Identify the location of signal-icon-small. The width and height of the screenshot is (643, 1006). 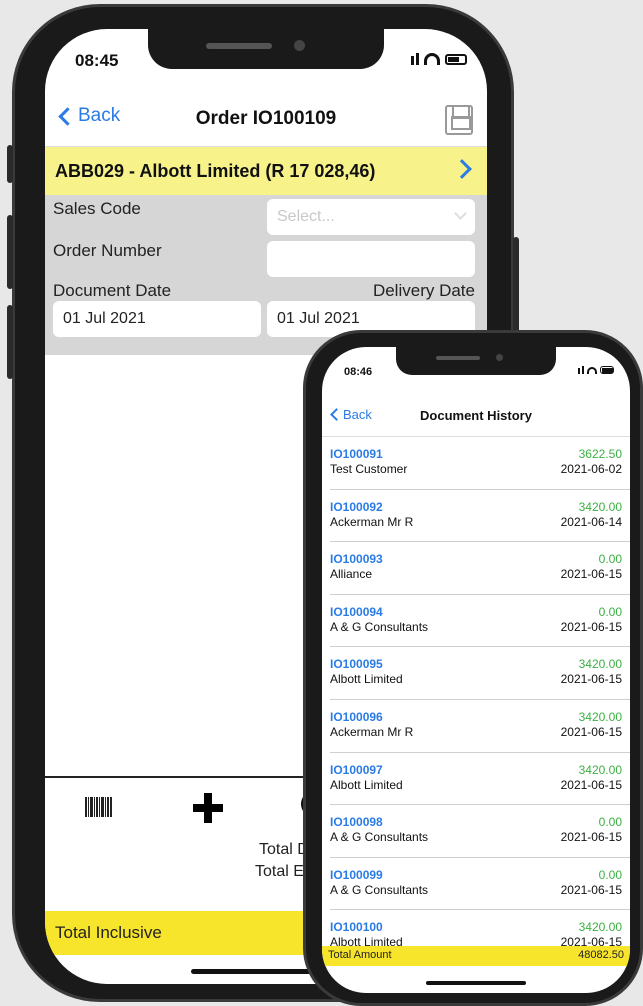
(581, 370).